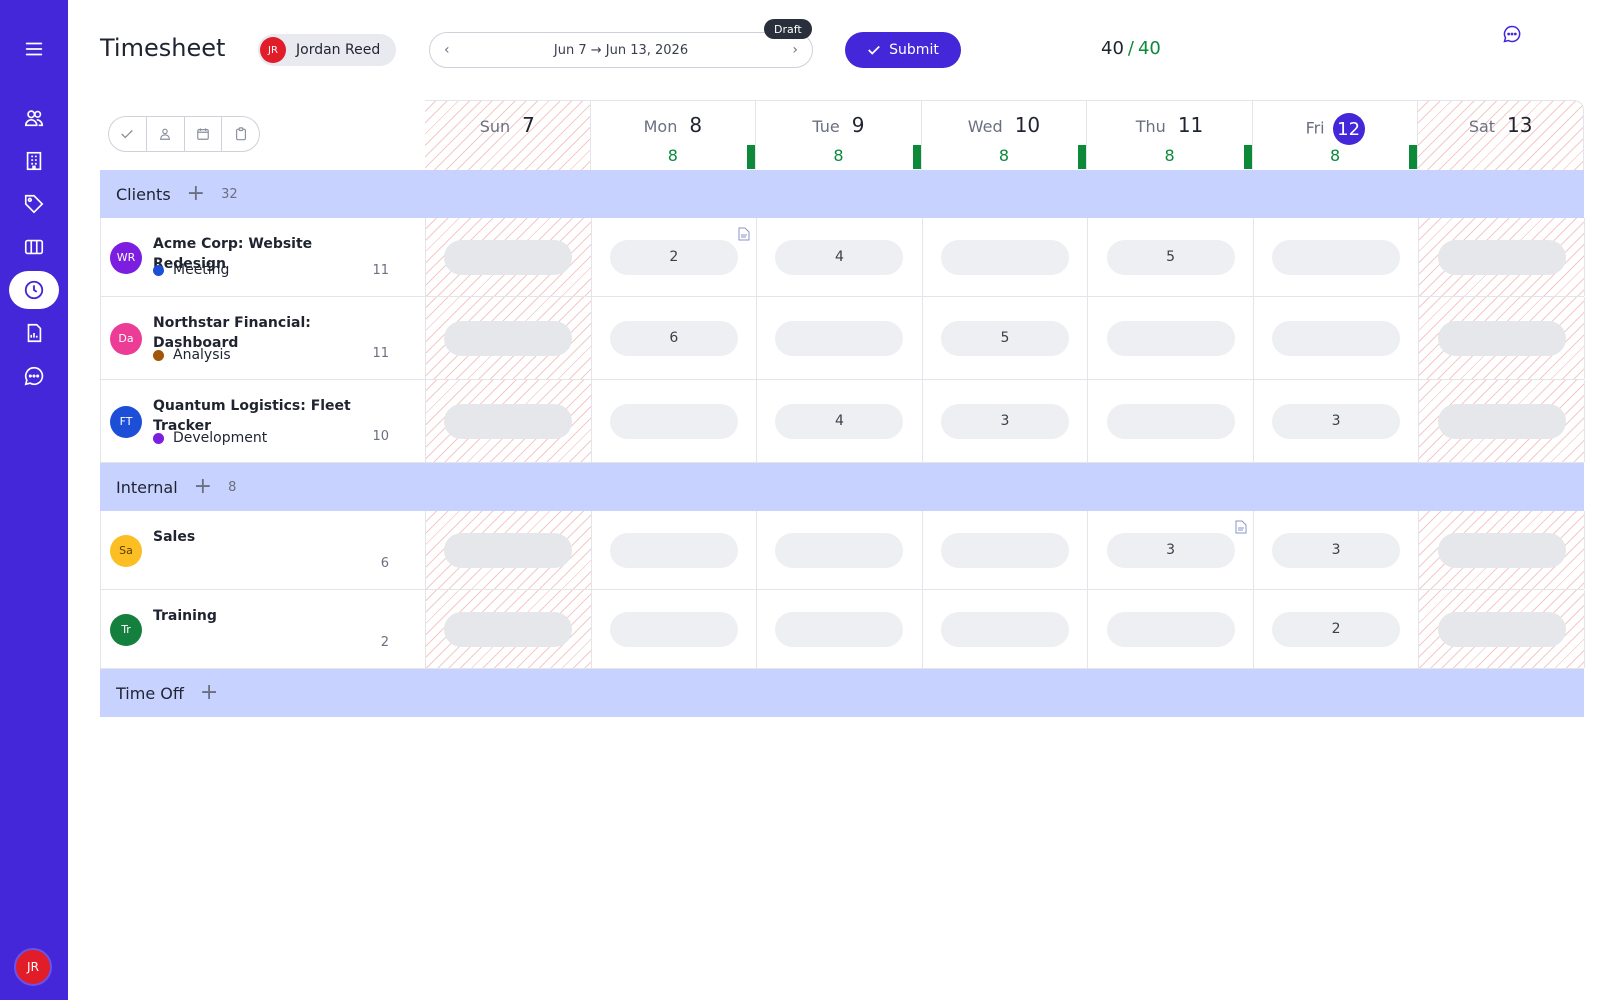  What do you see at coordinates (858, 125) in the screenshot?
I see `day-number: 9` at bounding box center [858, 125].